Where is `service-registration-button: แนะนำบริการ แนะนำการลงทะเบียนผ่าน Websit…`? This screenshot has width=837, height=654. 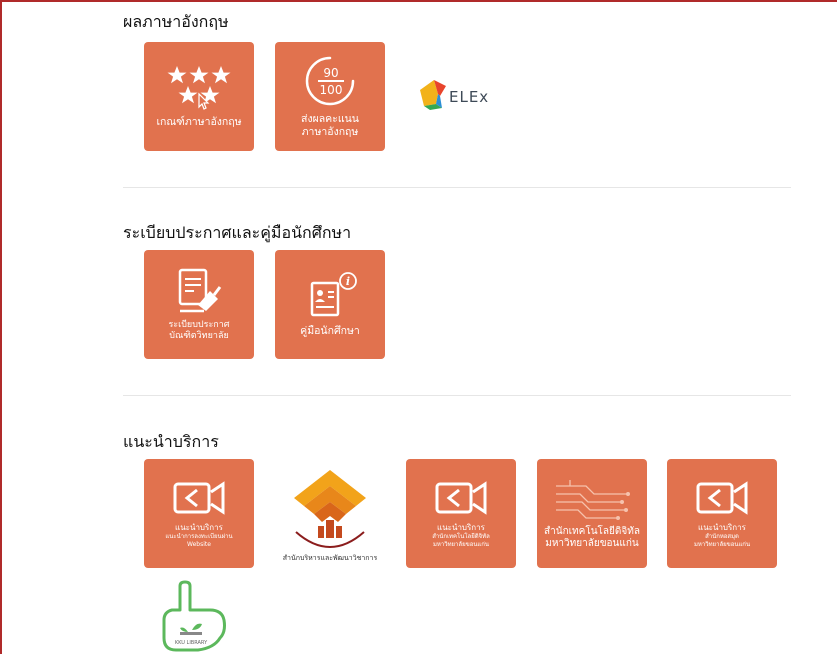
service-registration-button: แนะนำบริการ แนะนำการลงทะเบียนผ่าน Websit… is located at coordinates (199, 513).